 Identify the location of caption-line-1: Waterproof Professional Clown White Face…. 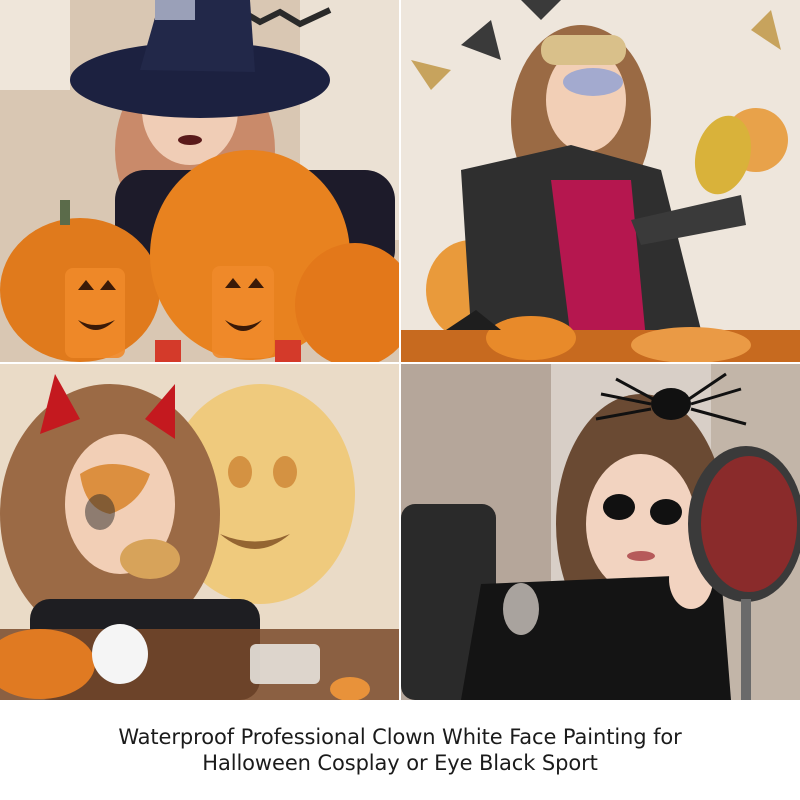
(400, 737).